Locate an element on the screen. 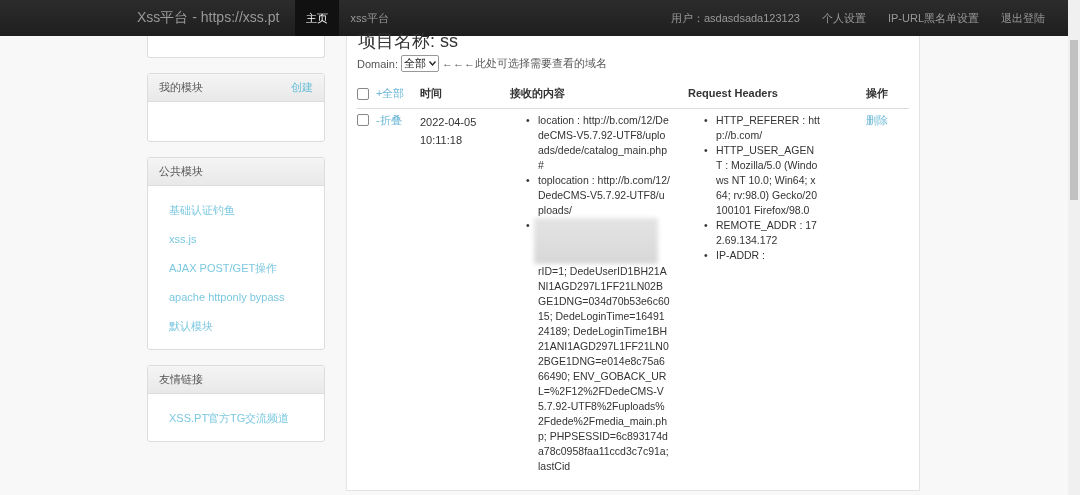 The width and height of the screenshot is (1080, 495). column-header: 接收的内容 is located at coordinates (537, 92).